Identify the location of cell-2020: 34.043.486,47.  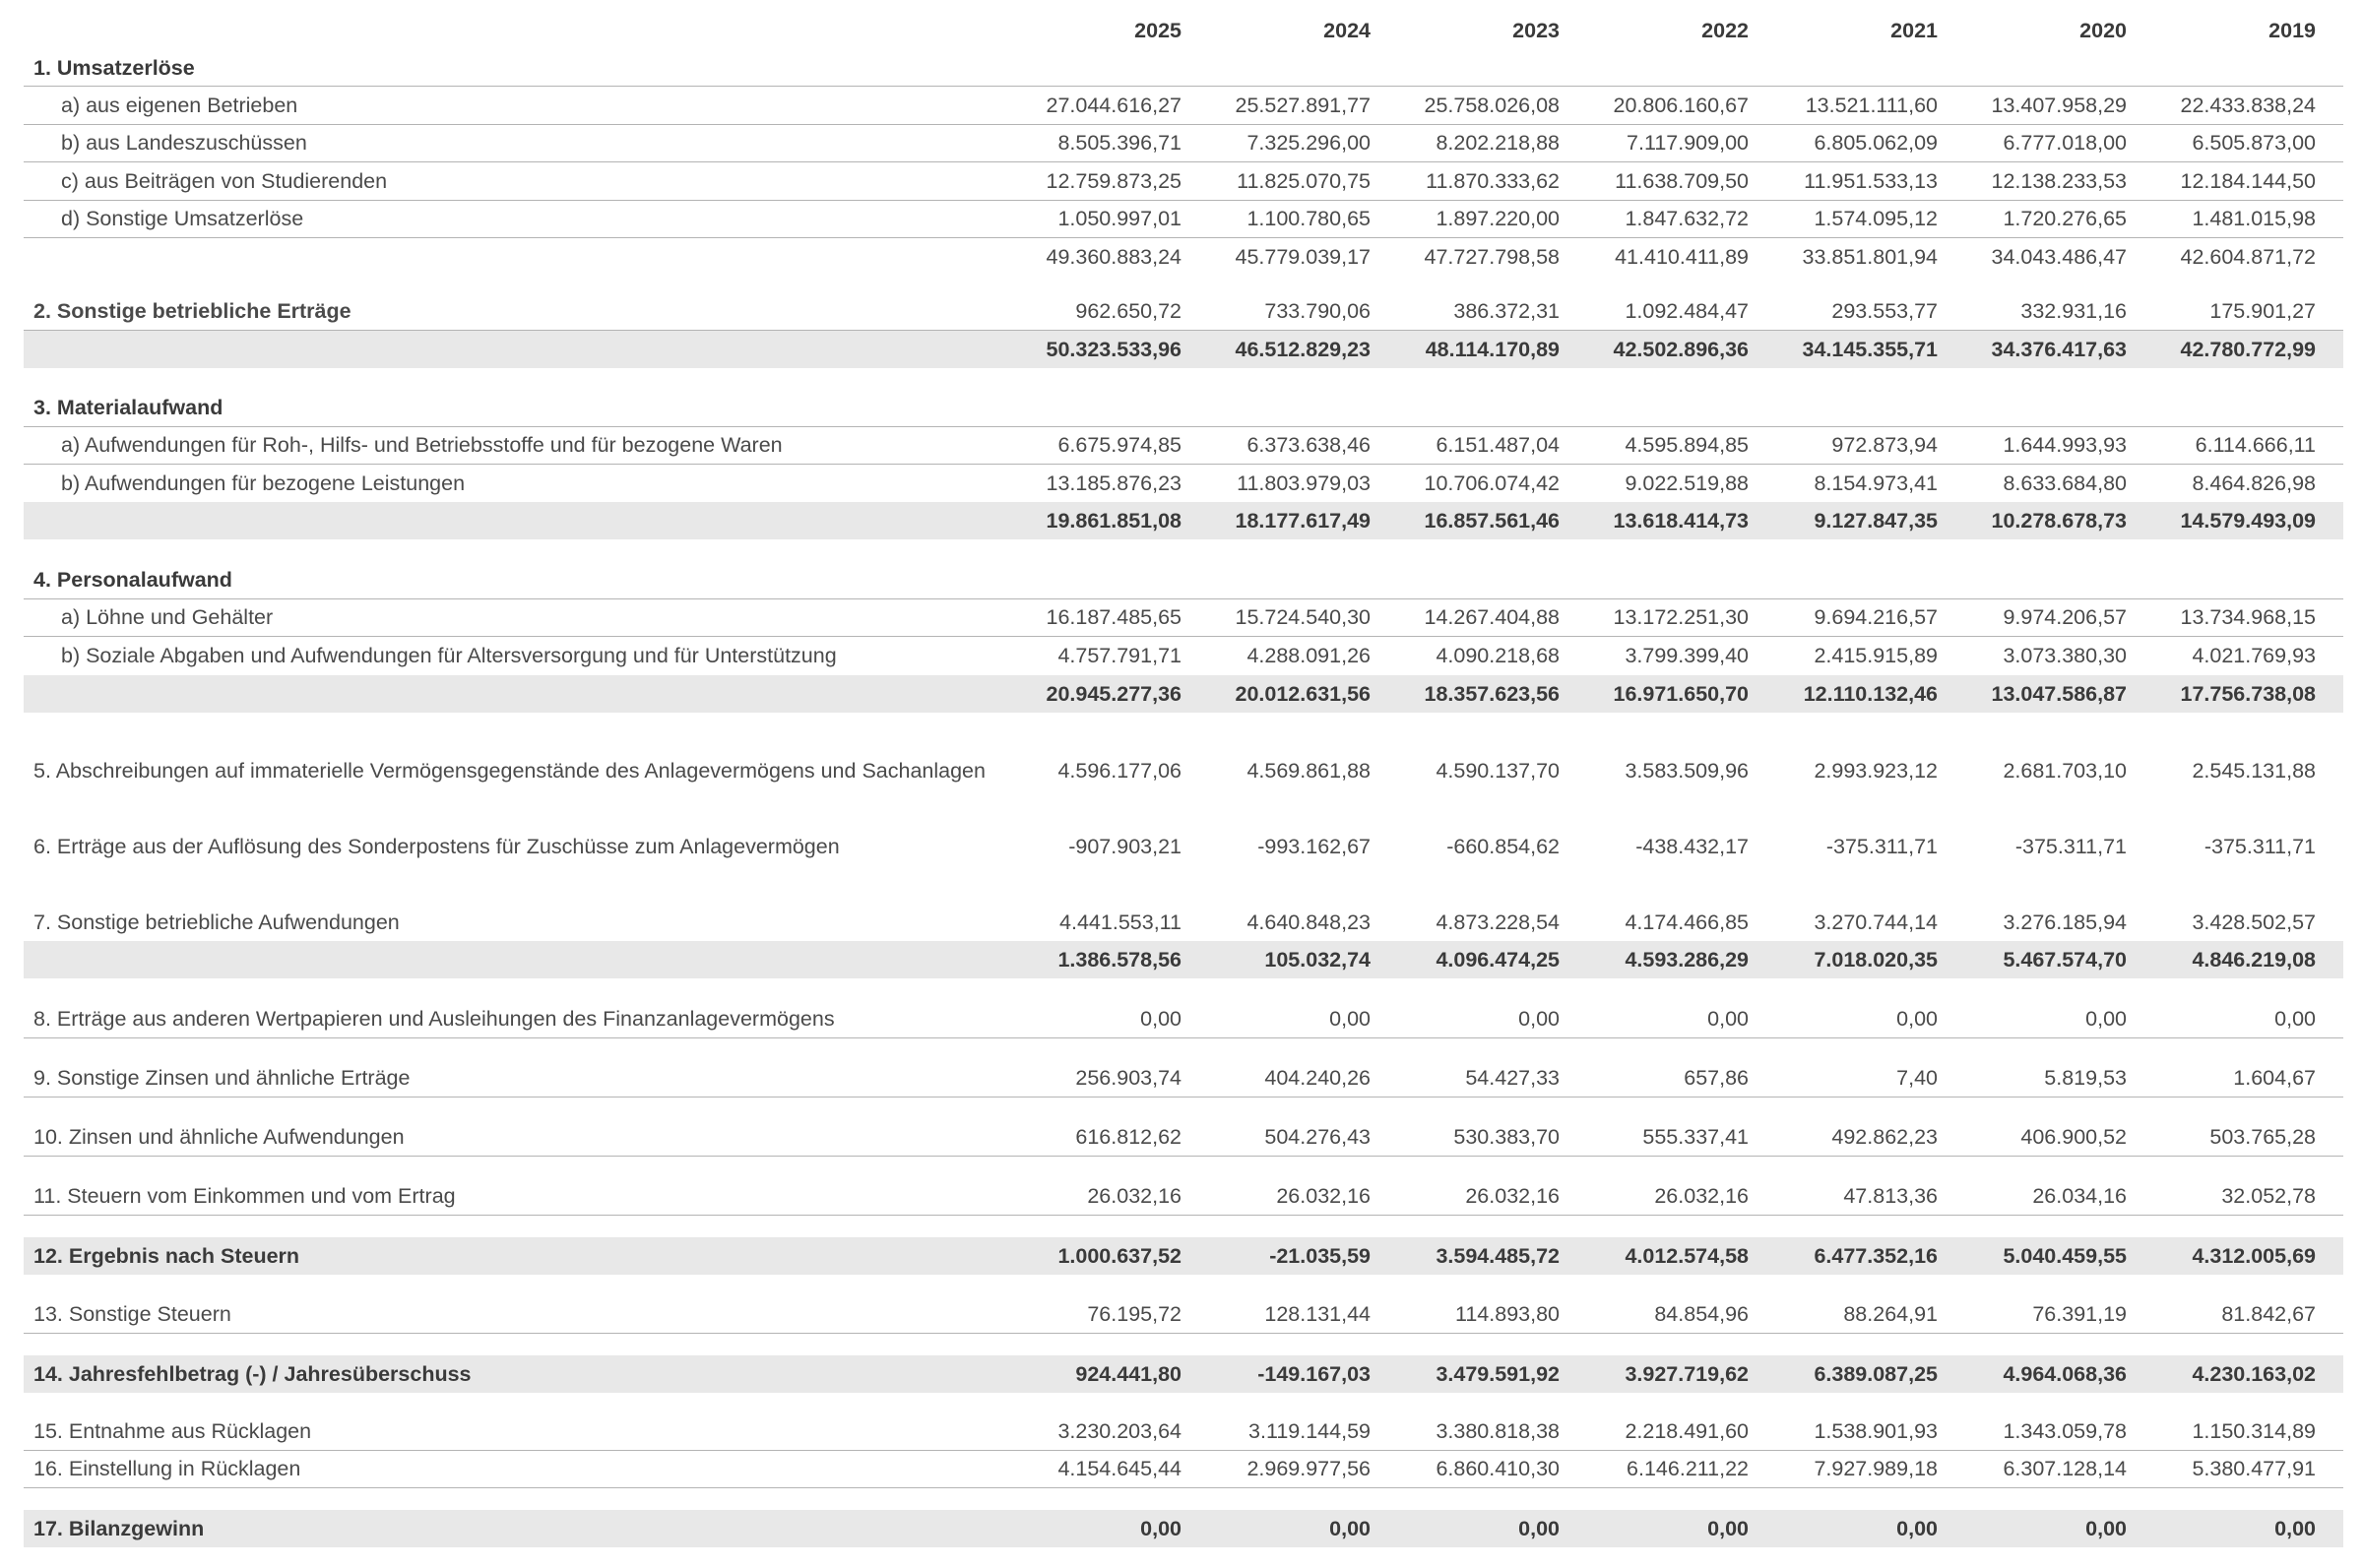
(2060, 256).